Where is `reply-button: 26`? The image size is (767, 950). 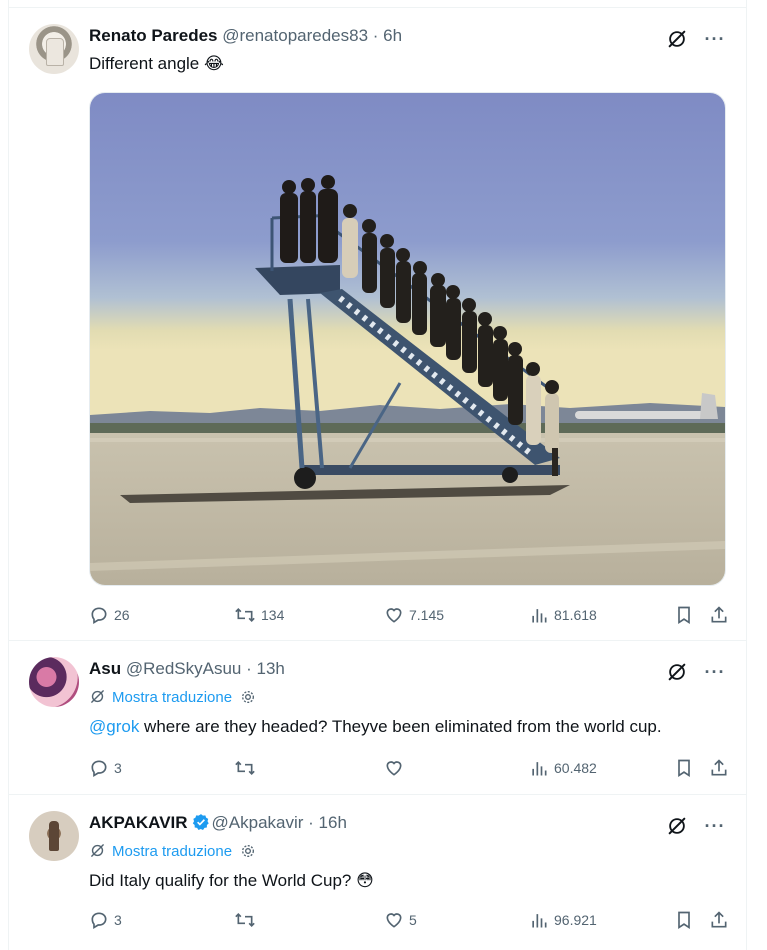
reply-button: 26 is located at coordinates (109, 616).